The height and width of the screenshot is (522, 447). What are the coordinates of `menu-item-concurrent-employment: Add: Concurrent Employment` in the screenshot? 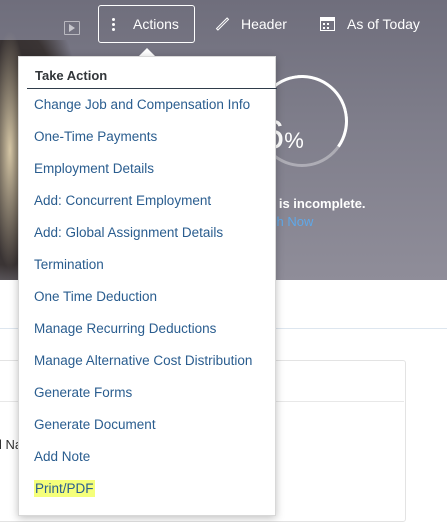 It's located at (147, 201).